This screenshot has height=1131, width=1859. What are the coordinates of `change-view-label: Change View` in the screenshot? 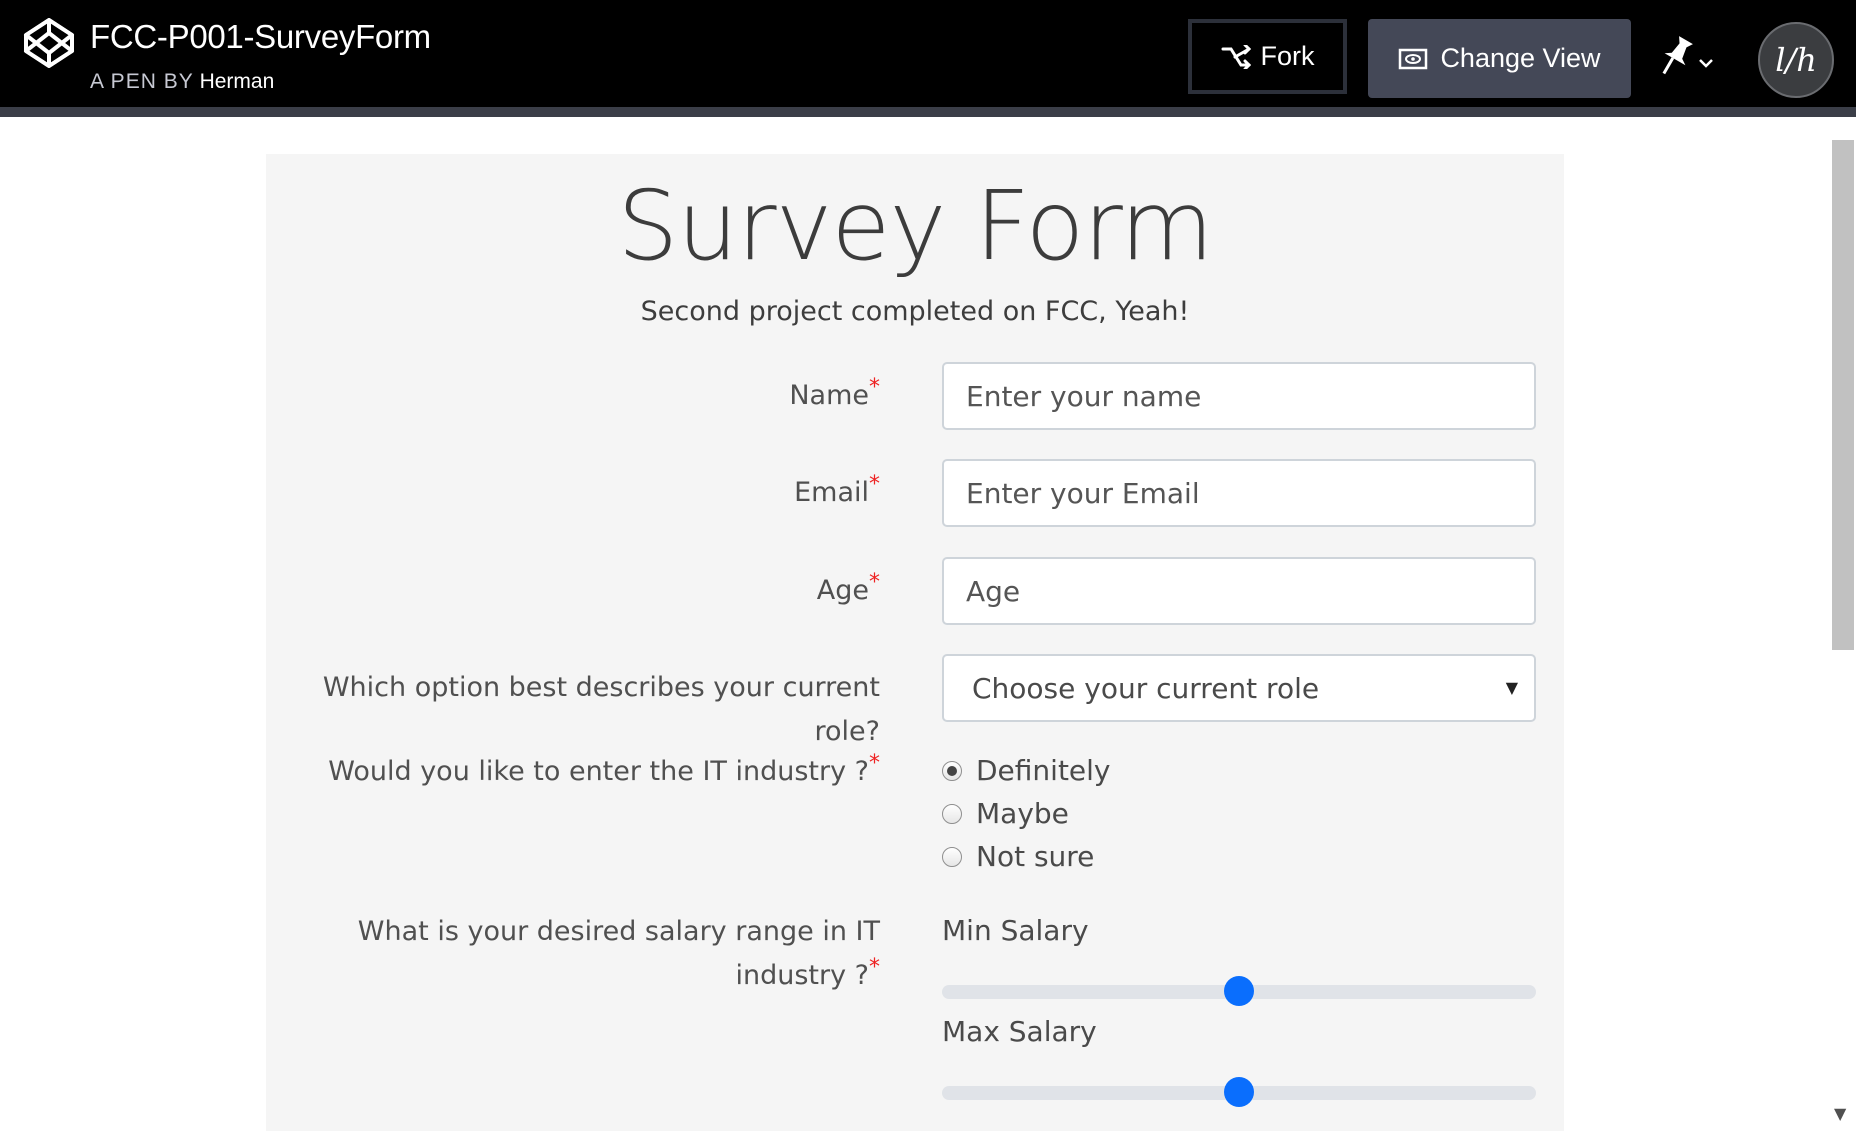 It's located at (1520, 58).